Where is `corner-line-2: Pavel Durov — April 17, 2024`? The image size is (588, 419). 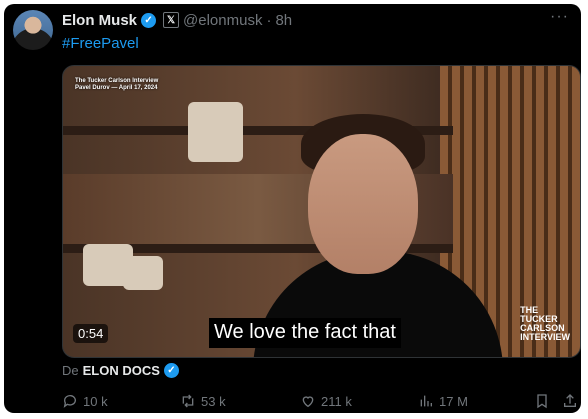 corner-line-2: Pavel Durov — April 17, 2024 is located at coordinates (116, 88).